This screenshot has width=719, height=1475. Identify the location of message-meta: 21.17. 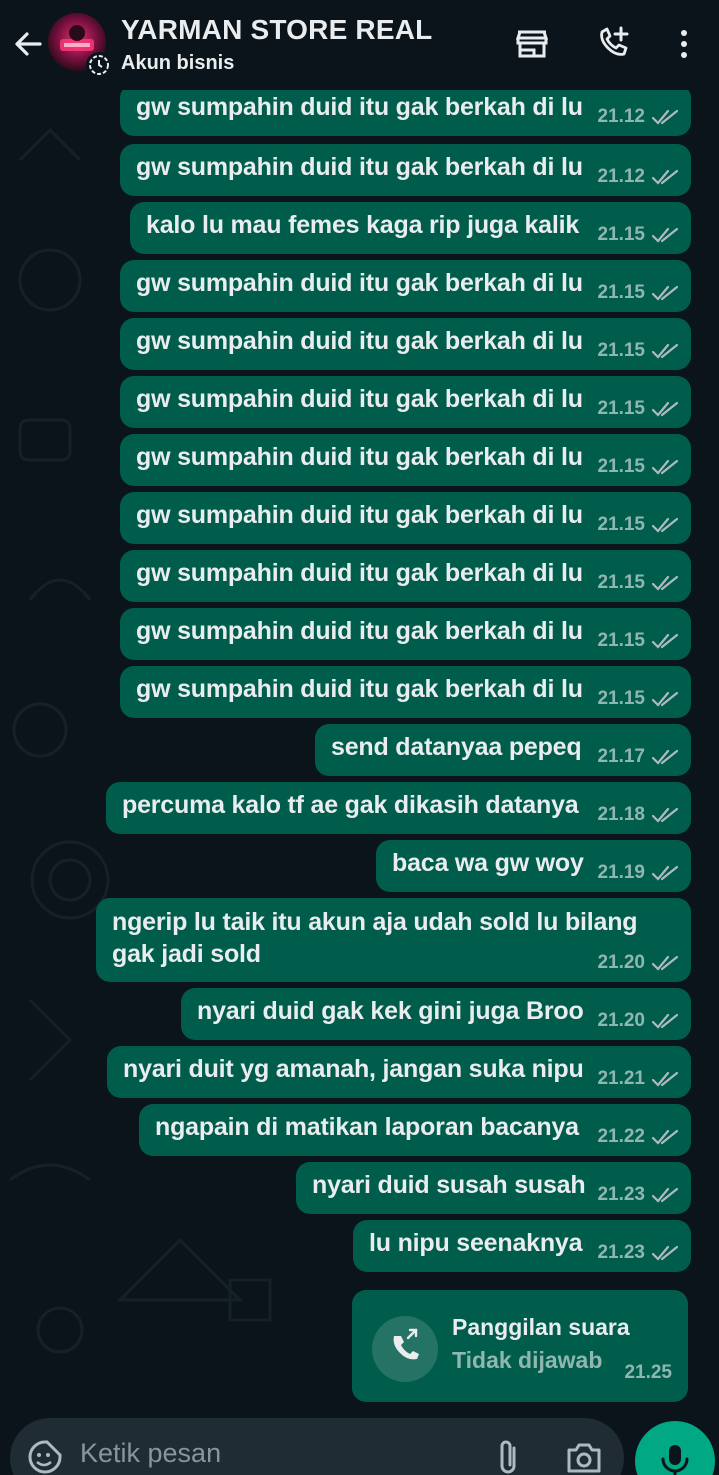
(638, 757).